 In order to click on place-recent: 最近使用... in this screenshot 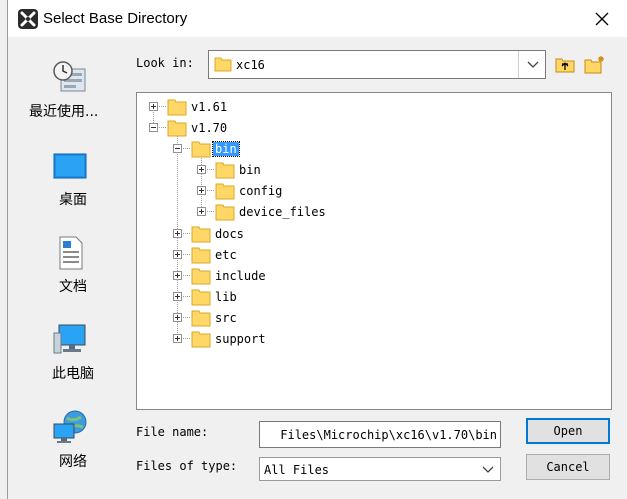, I will do `click(68, 94)`.